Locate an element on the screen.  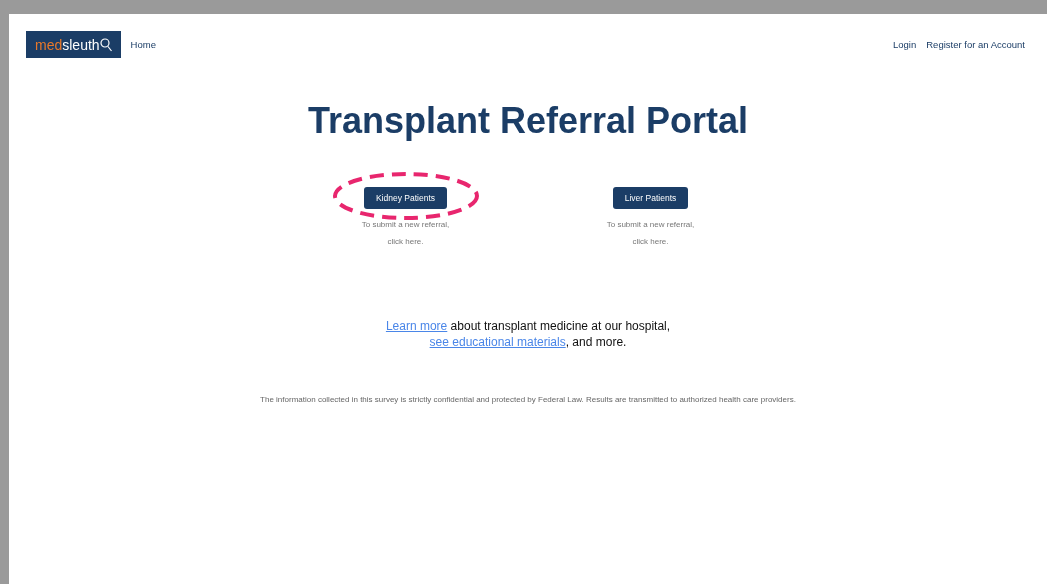
home-link: Home is located at coordinates (143, 44).